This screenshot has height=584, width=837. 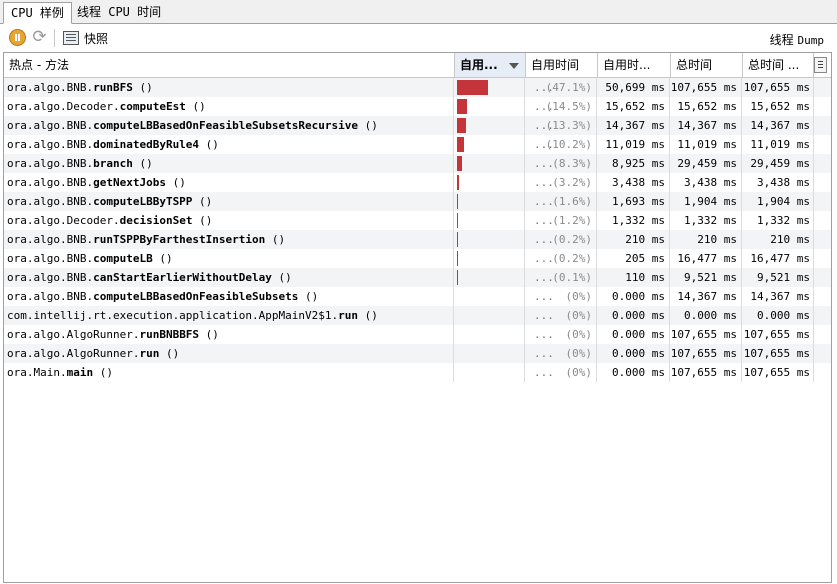 I want to click on refresh-icon: ⟳, so click(x=39, y=37).